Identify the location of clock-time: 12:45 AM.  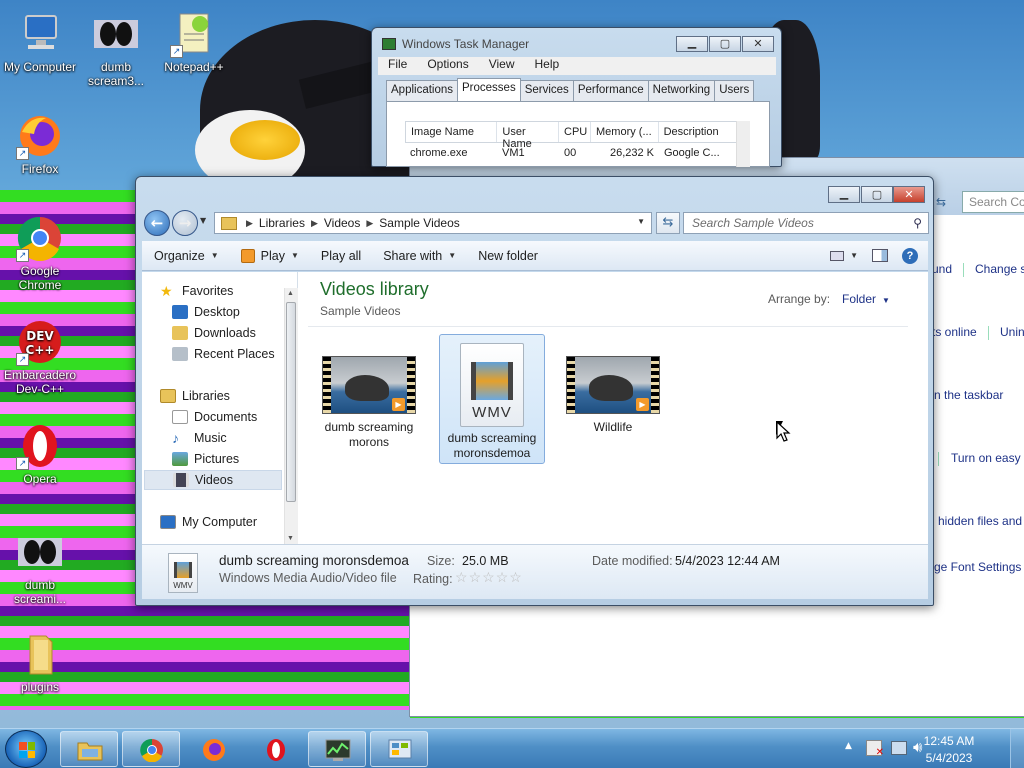
(949, 741).